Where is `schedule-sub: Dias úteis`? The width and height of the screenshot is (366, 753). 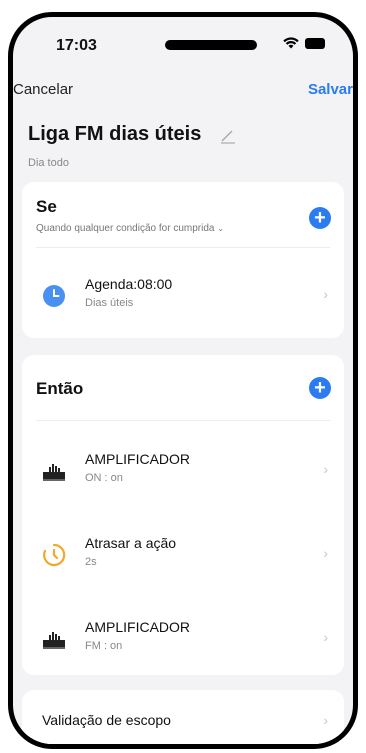
schedule-sub: Dias úteis is located at coordinates (109, 303).